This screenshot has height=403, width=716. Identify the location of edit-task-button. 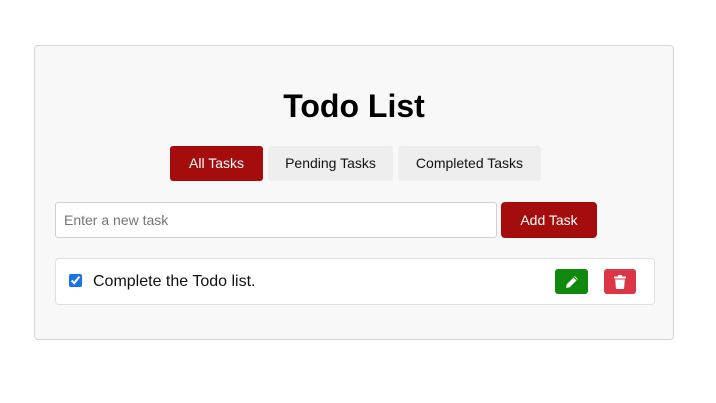
(571, 281).